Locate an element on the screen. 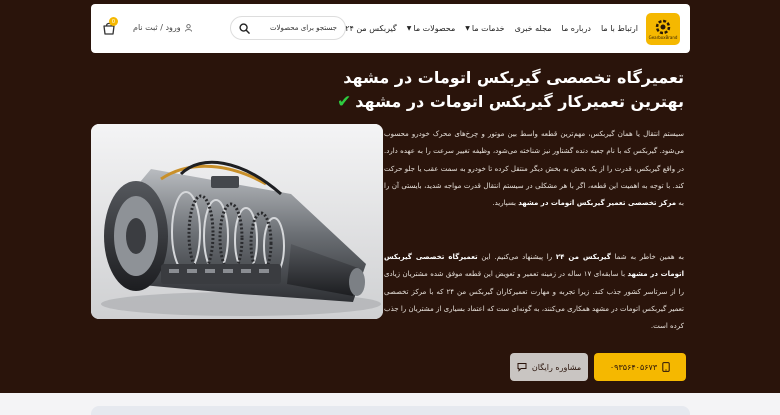 Image resolution: width=780 pixels, height=415 pixels. consult-button-label: مشاوره رایگان is located at coordinates (556, 367).